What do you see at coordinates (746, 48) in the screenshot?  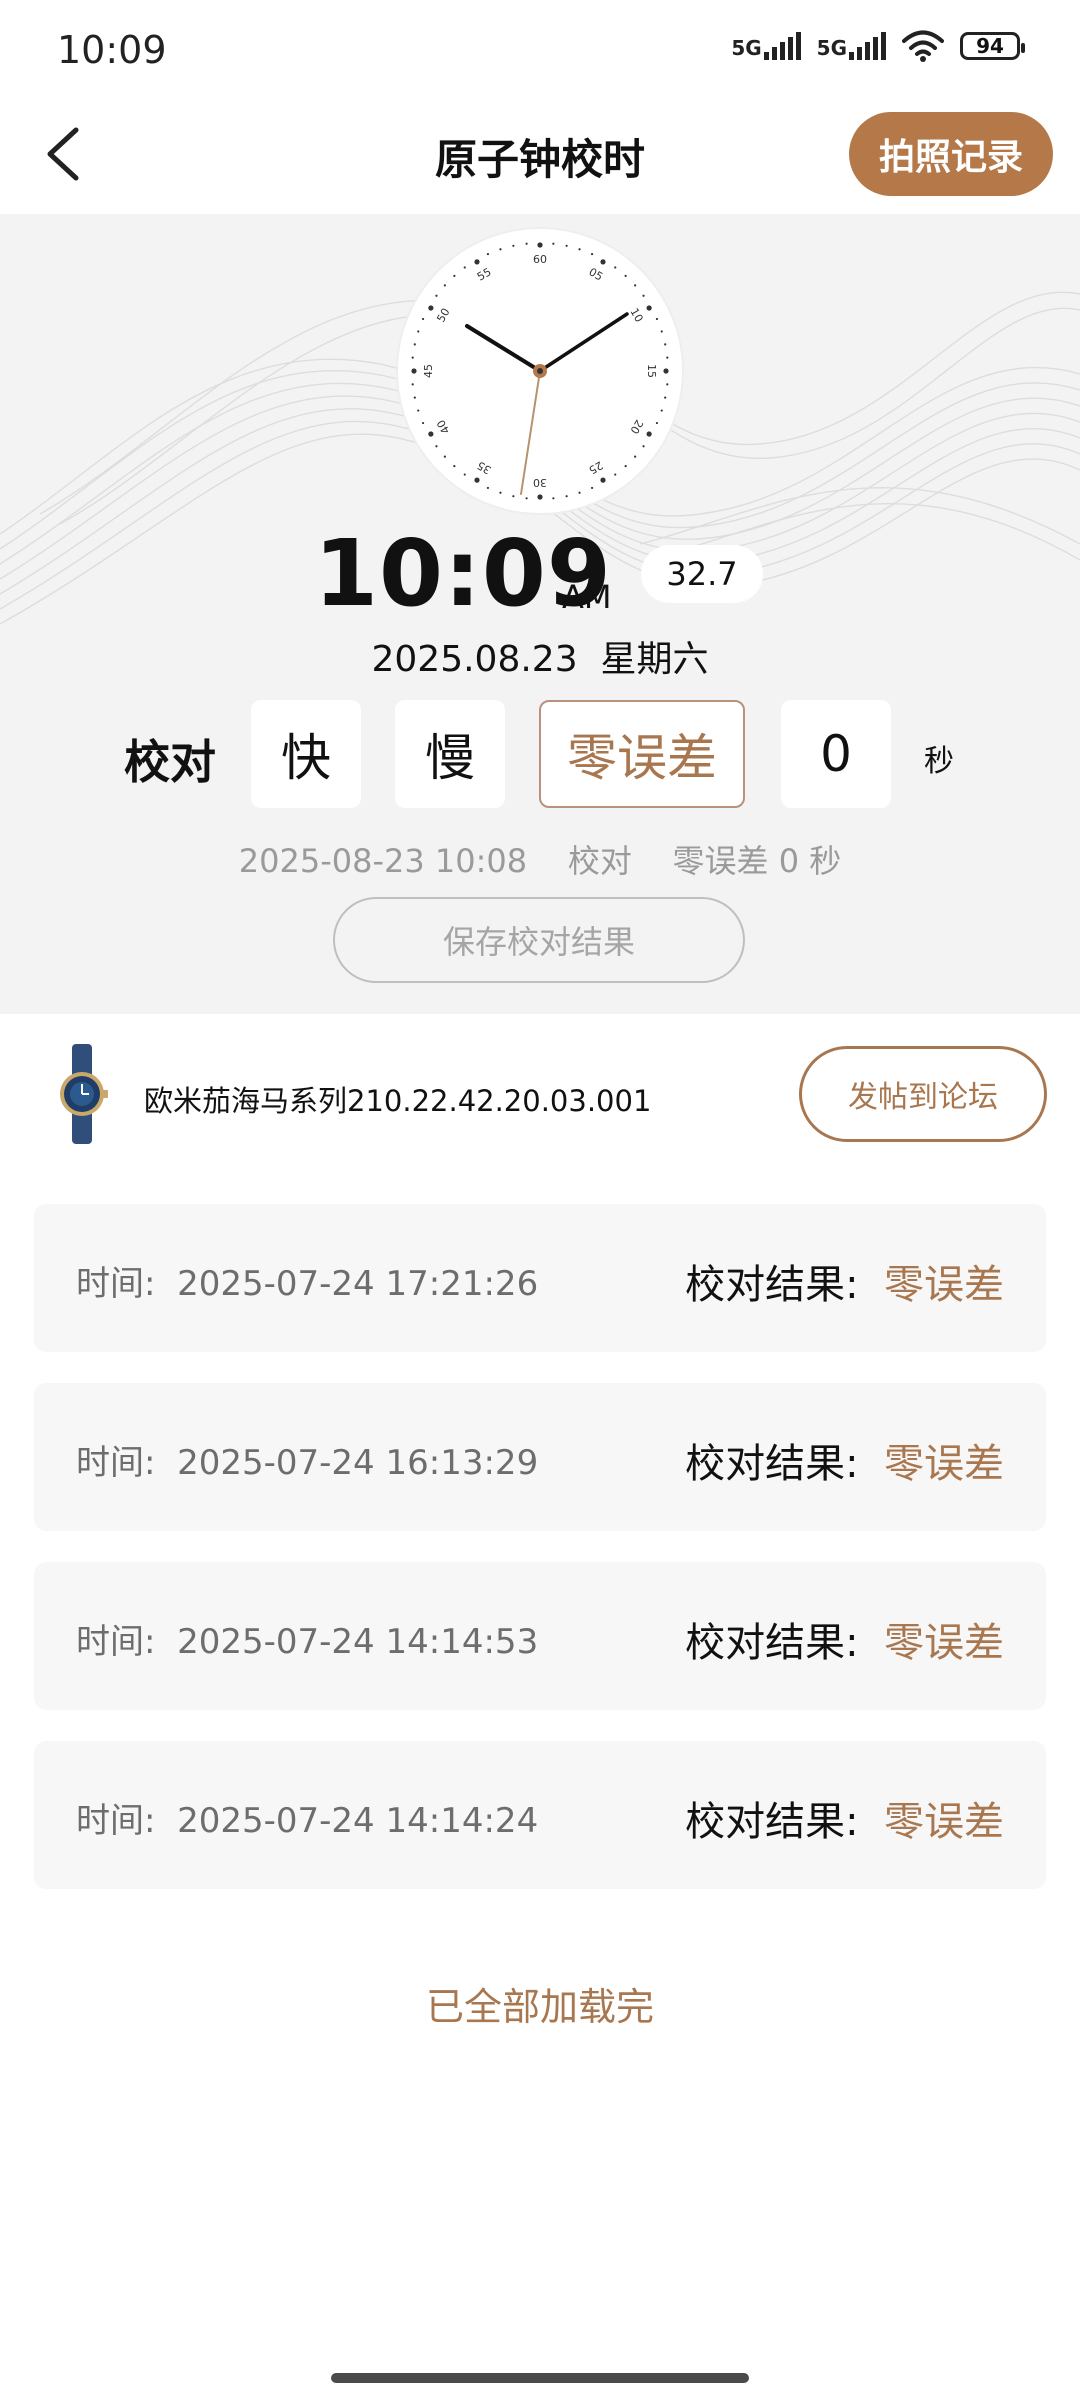 I see `network-type-1: 5G` at bounding box center [746, 48].